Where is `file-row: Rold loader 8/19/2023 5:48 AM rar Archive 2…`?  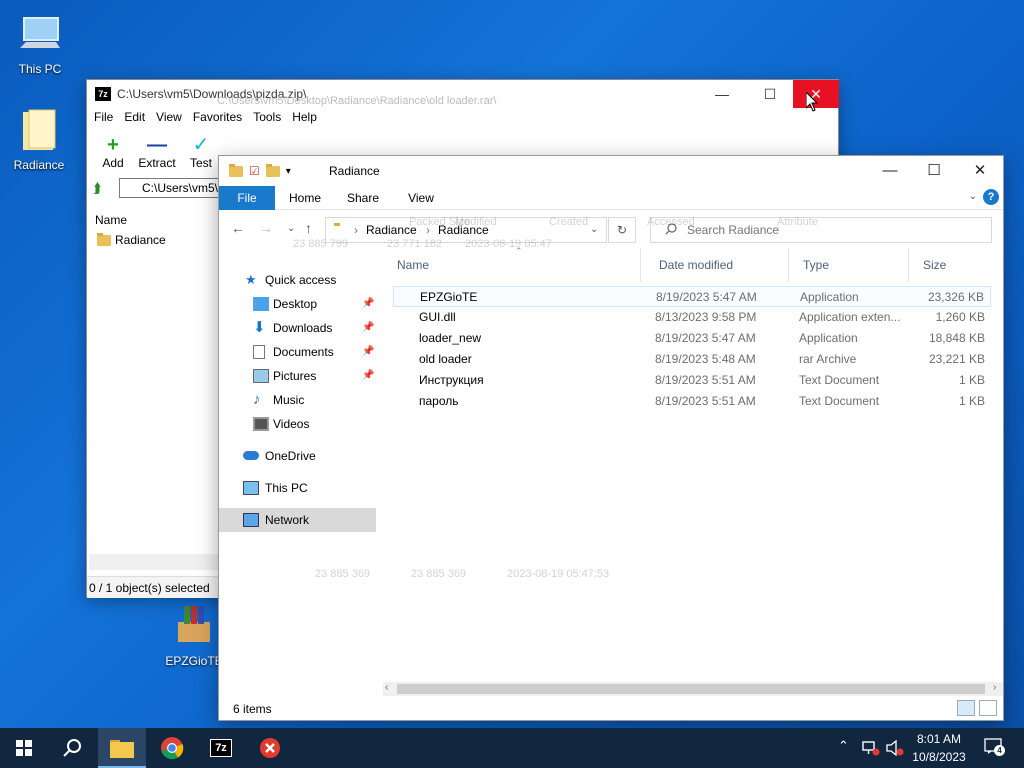
file-row: Rold loader 8/19/2023 5:48 AM rar Archive 2… is located at coordinates (692, 359).